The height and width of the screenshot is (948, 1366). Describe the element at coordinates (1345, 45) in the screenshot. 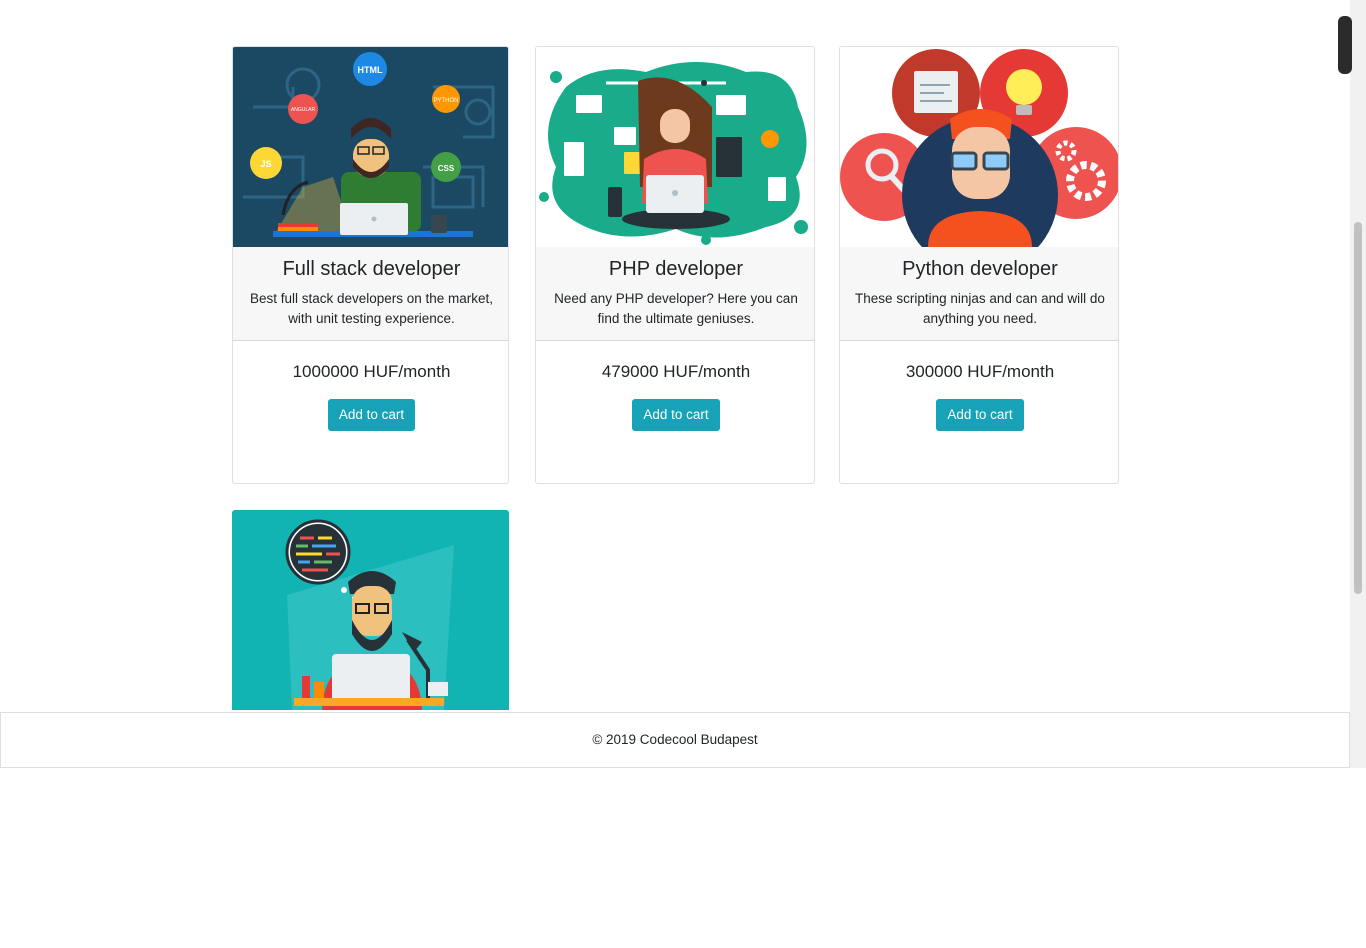

I see `side-tab-widget` at that location.